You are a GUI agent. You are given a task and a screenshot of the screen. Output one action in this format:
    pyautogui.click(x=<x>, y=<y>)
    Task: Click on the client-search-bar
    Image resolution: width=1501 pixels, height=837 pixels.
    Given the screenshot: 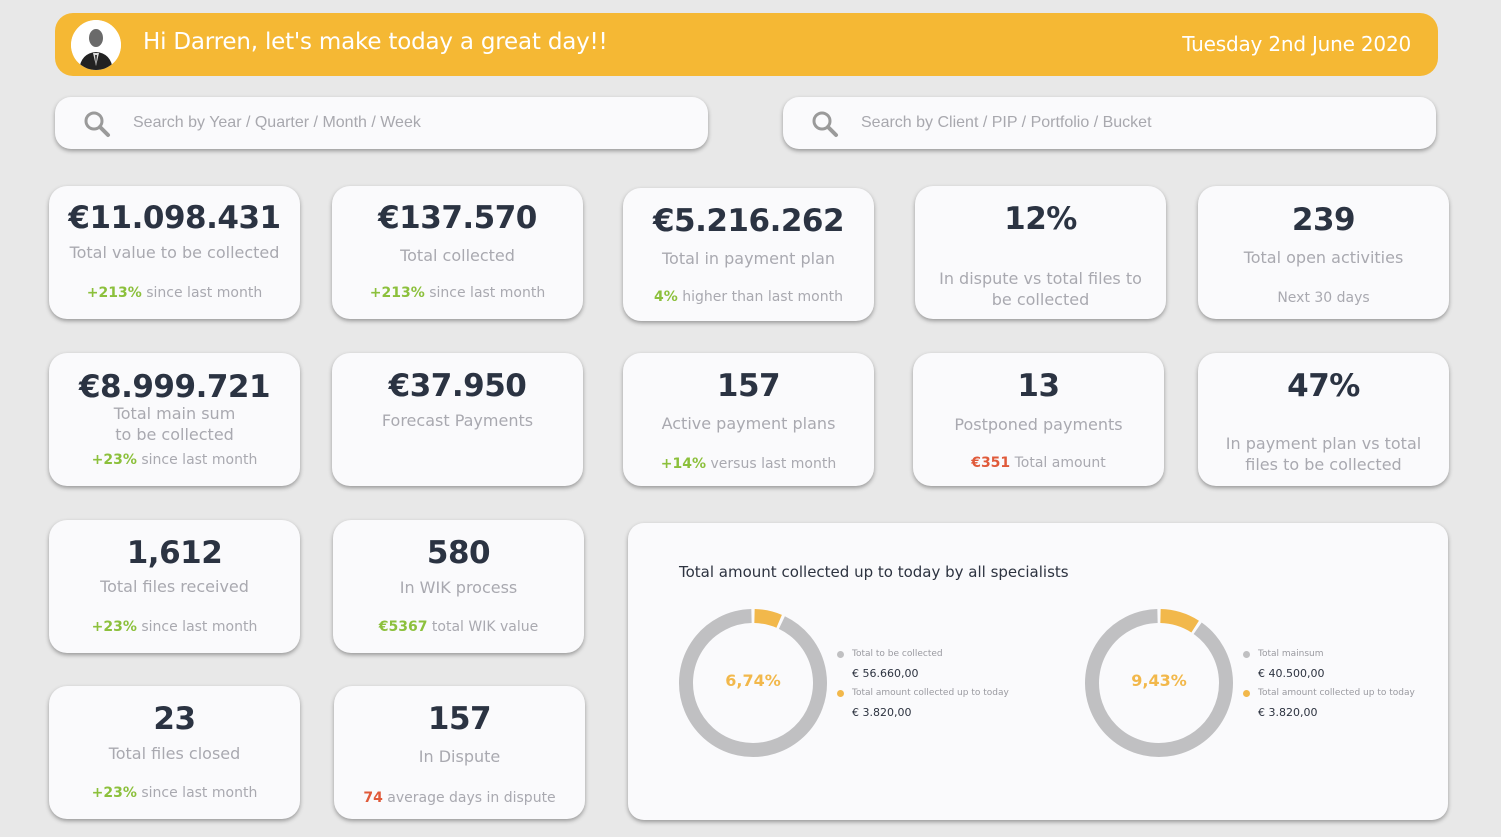 What is the action you would take?
    pyautogui.click(x=1109, y=123)
    